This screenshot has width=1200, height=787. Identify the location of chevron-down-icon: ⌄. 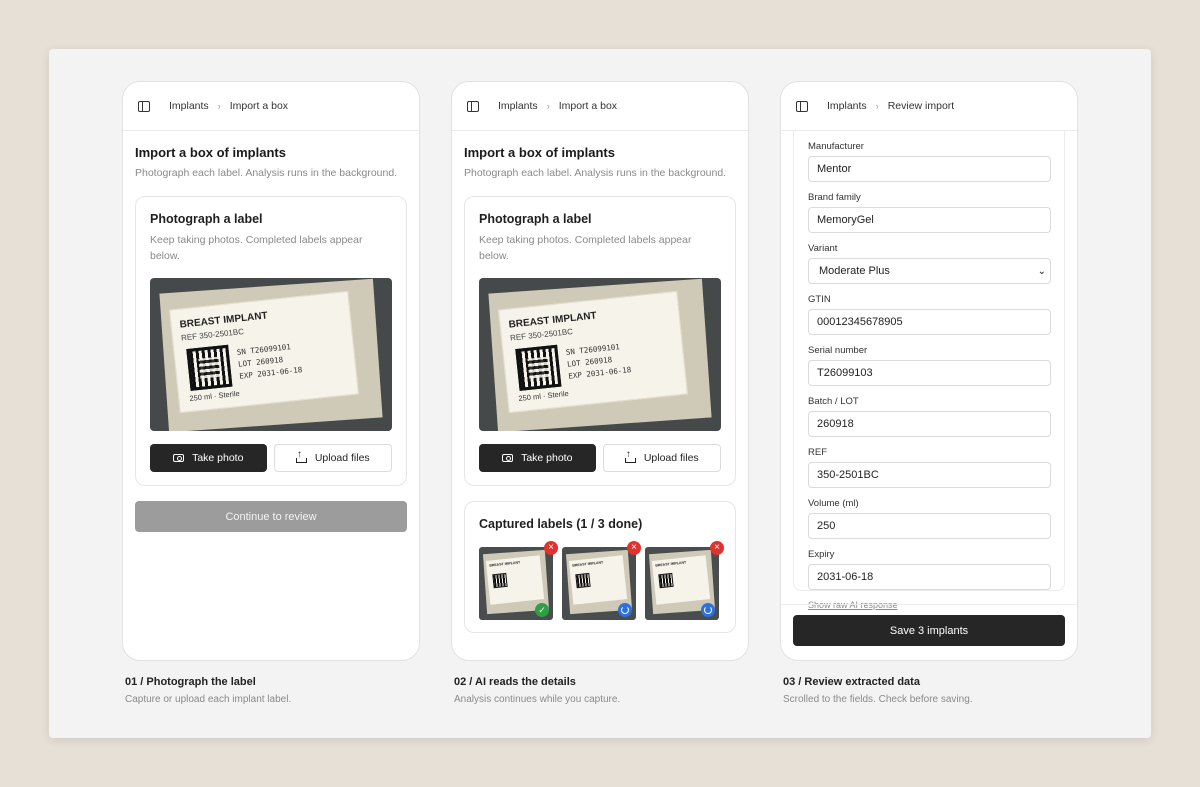
(1041, 271).